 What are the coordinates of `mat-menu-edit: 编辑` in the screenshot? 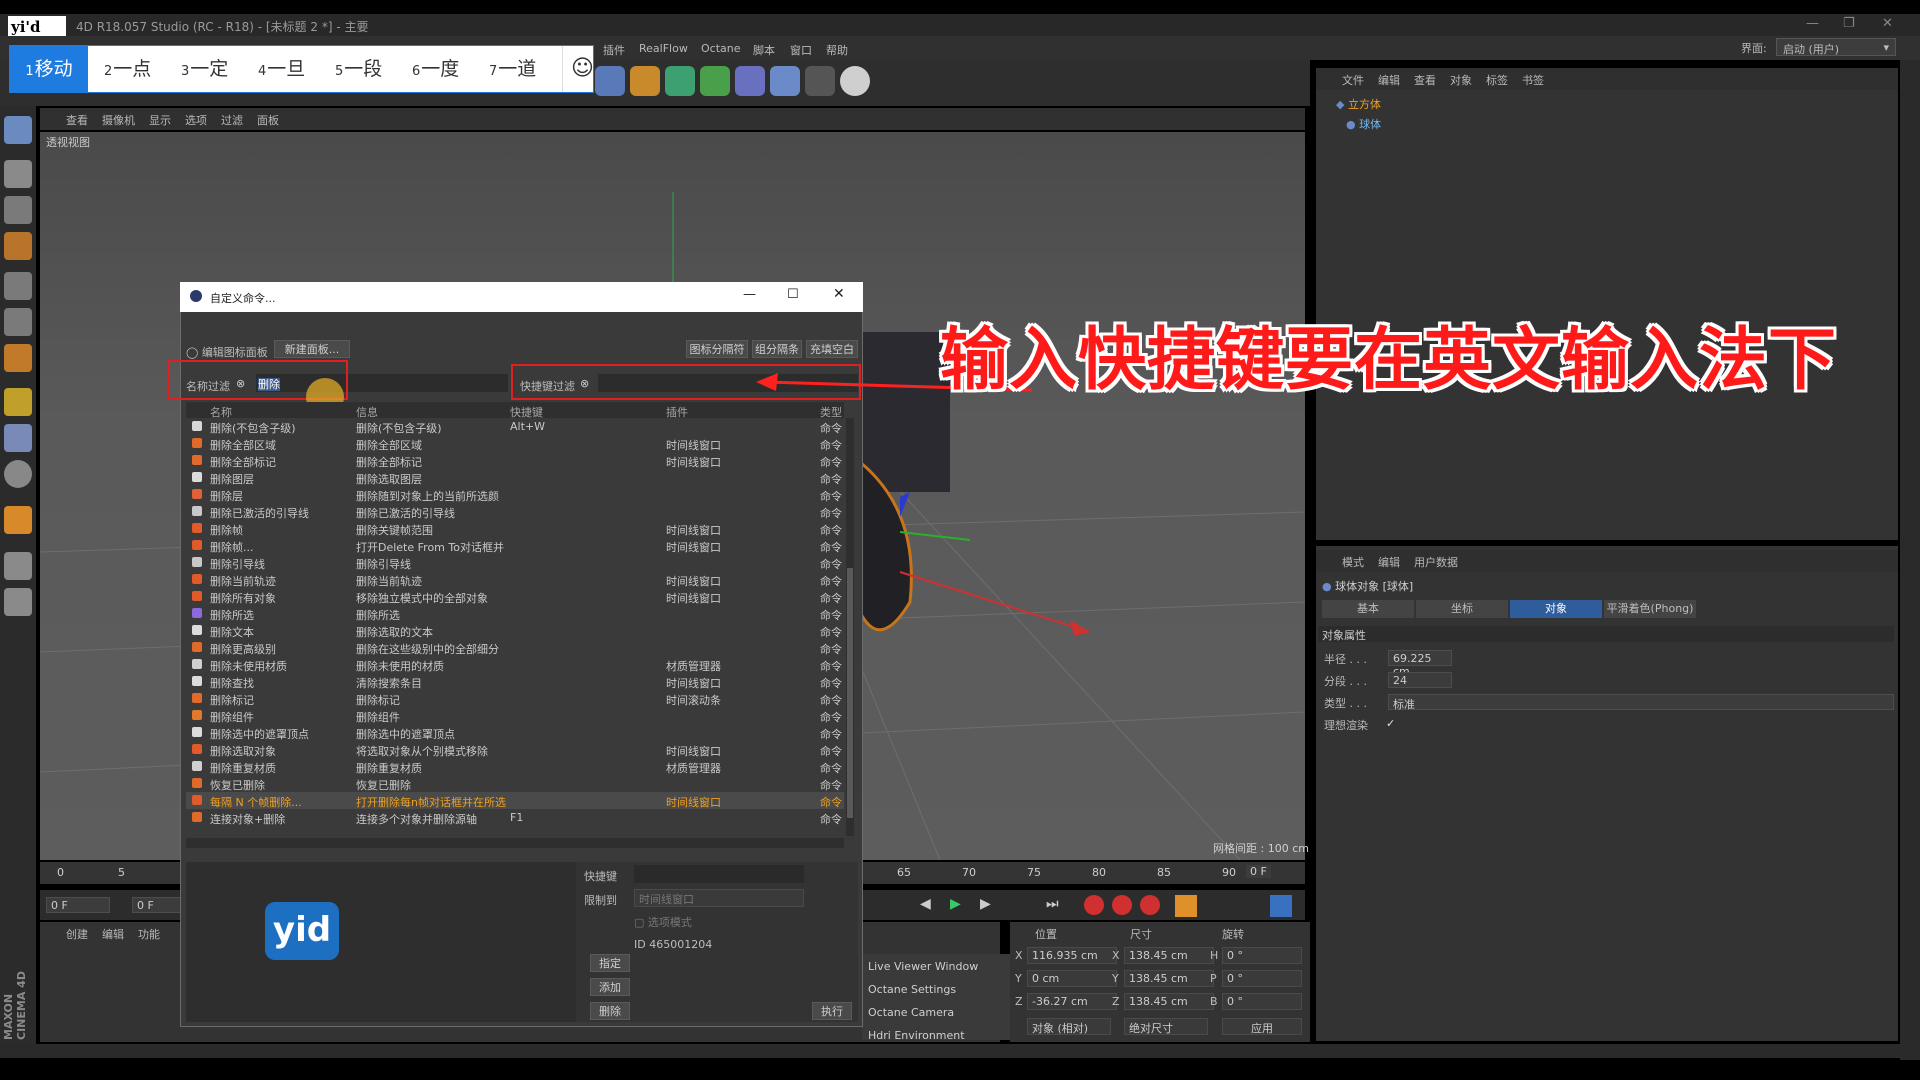 It's located at (113, 934).